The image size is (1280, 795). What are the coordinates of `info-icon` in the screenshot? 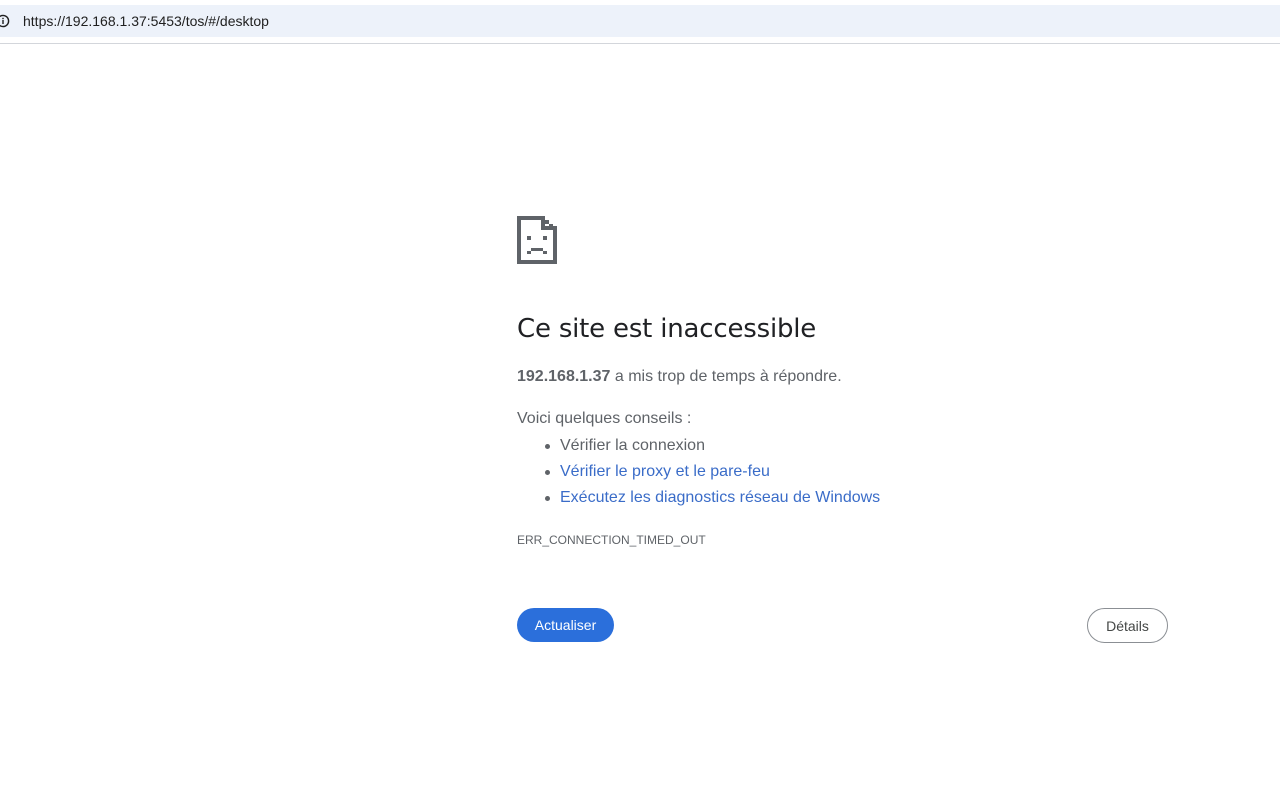 It's located at (5, 21).